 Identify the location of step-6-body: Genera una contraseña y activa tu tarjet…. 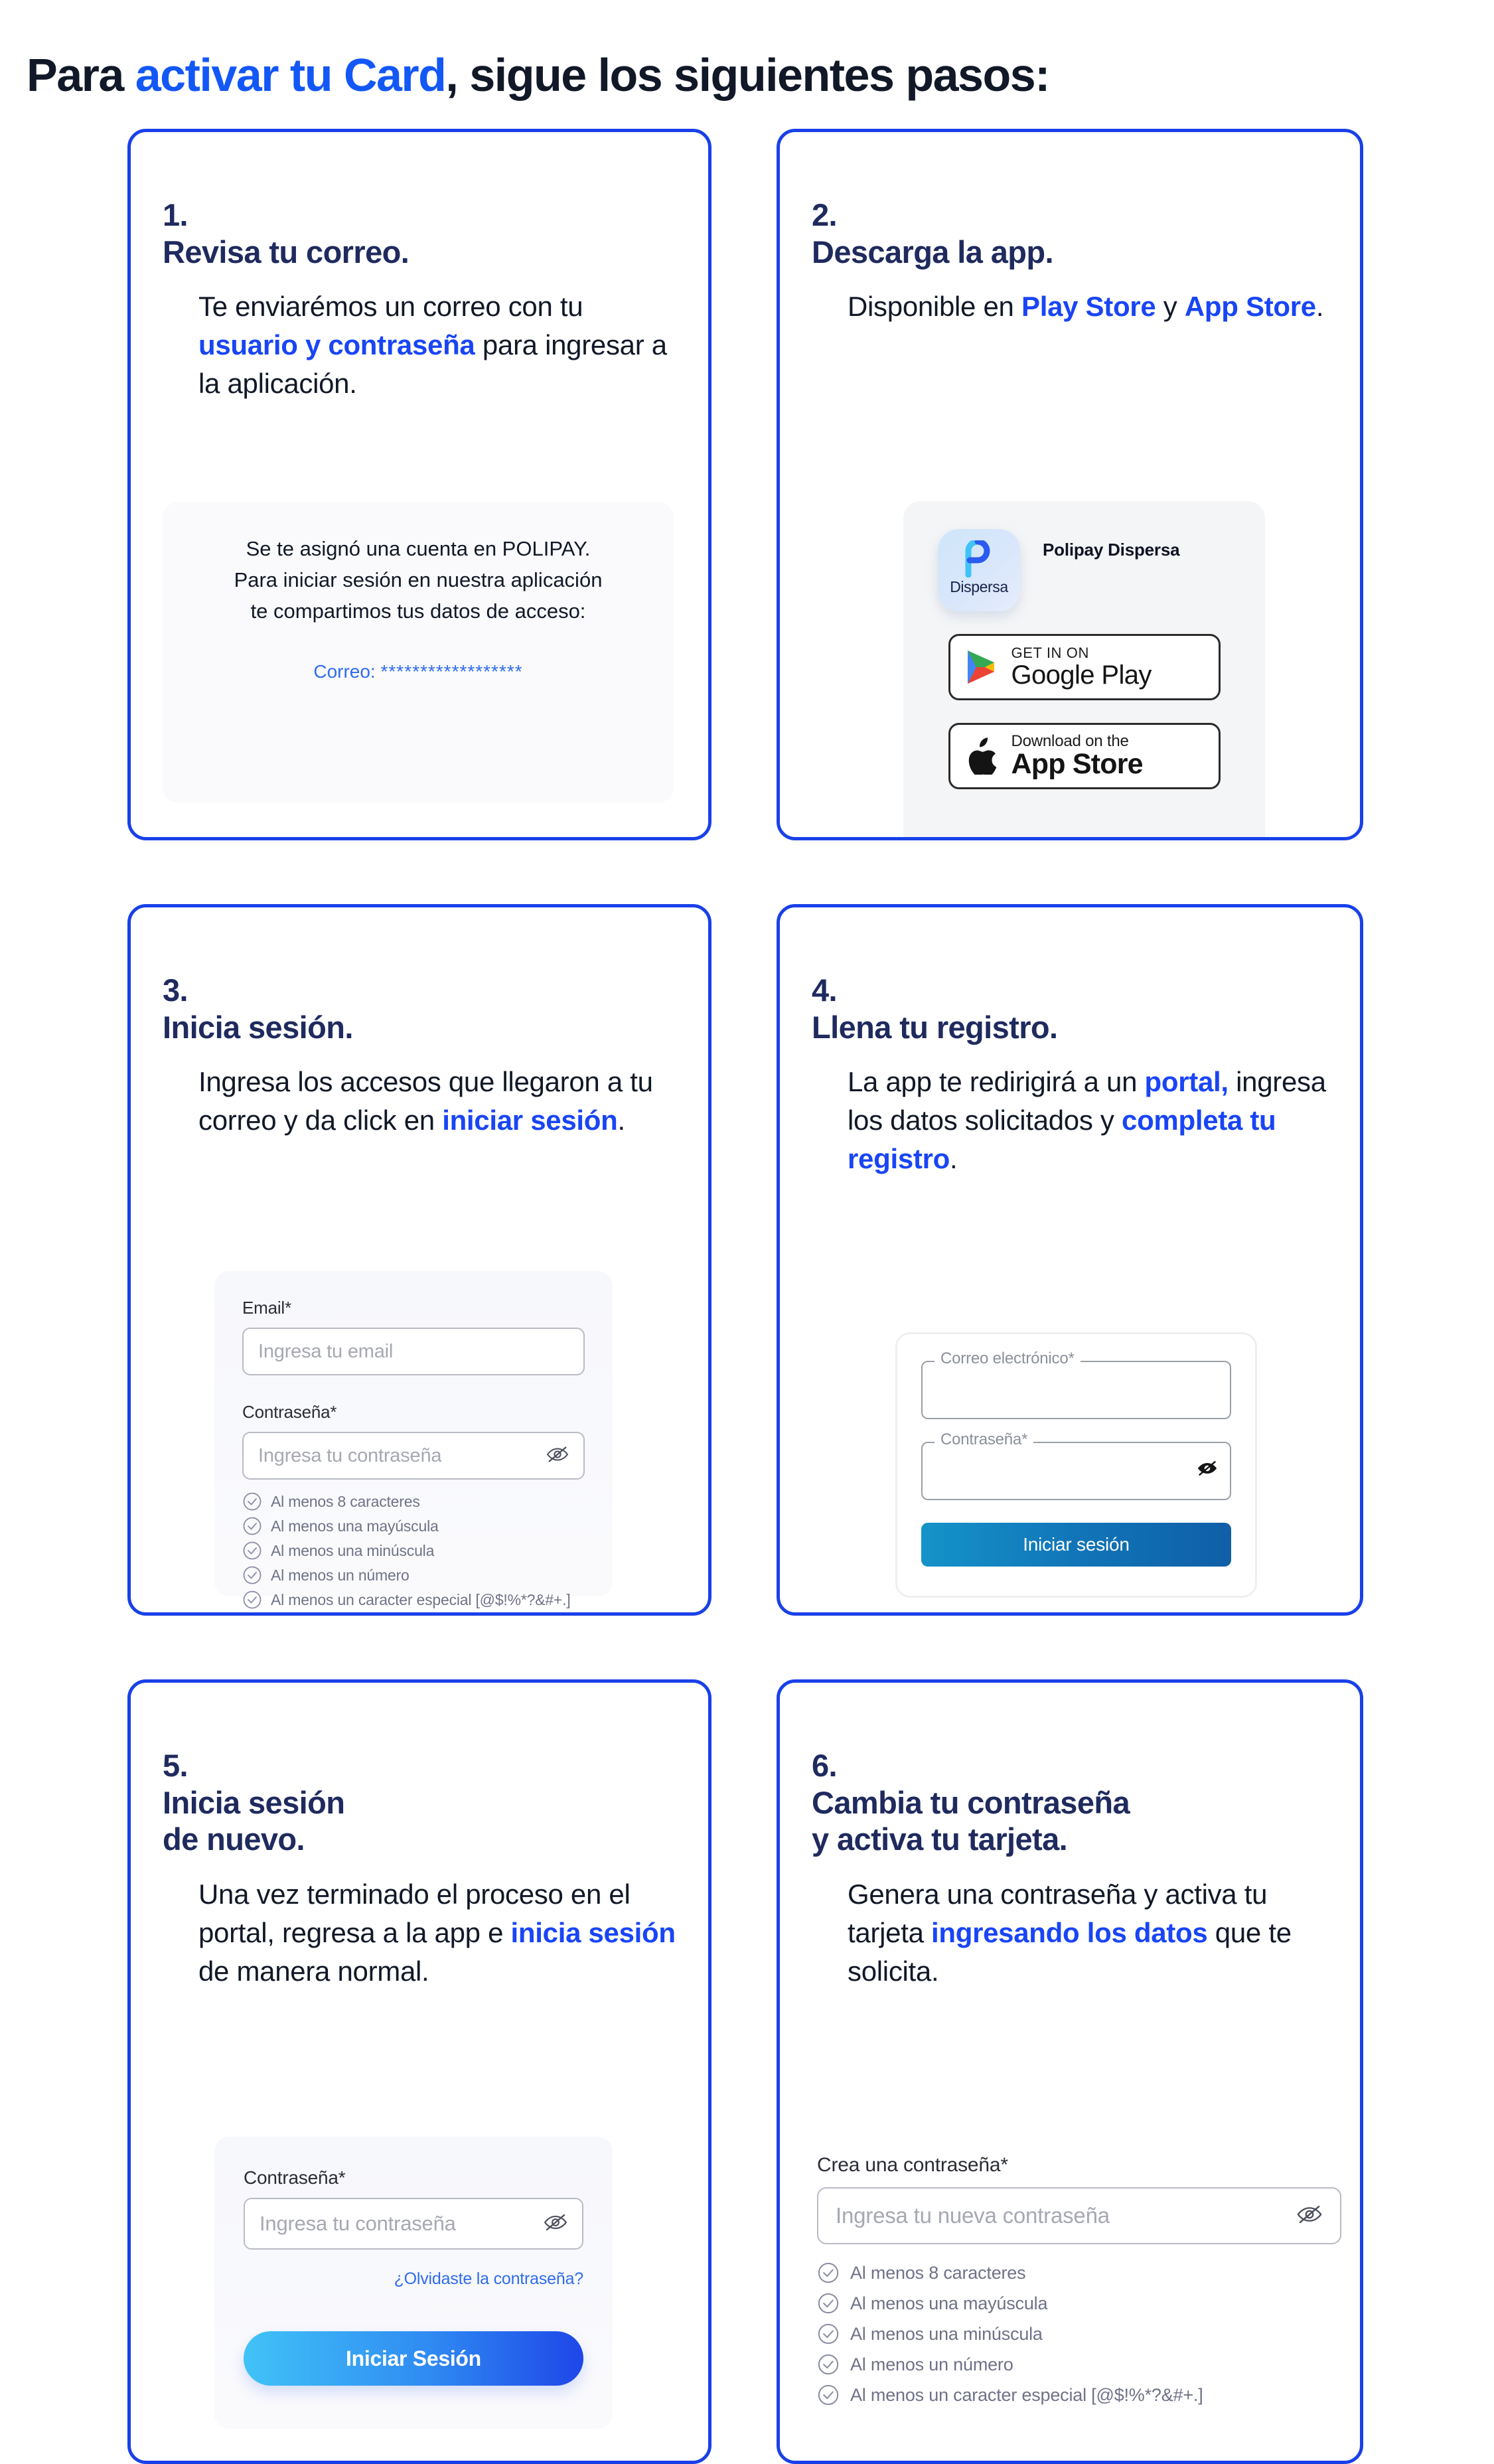
(1088, 1933).